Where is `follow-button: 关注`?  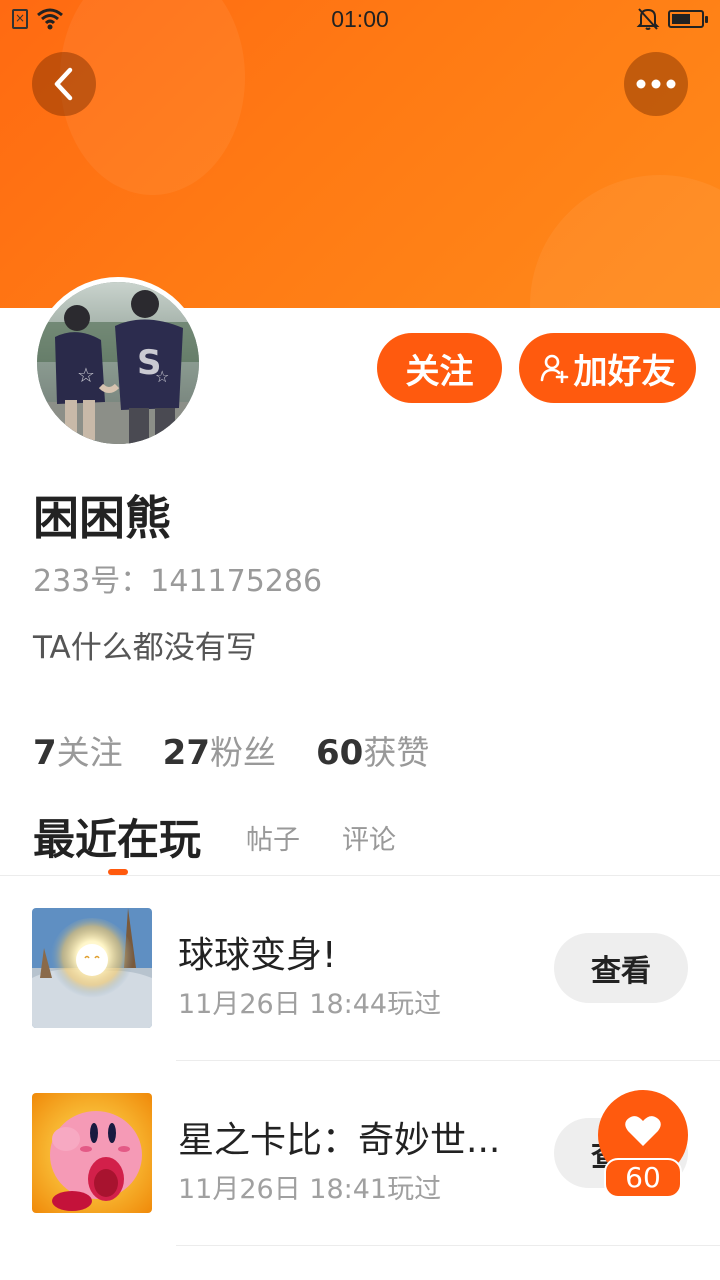
follow-button: 关注 is located at coordinates (439, 368).